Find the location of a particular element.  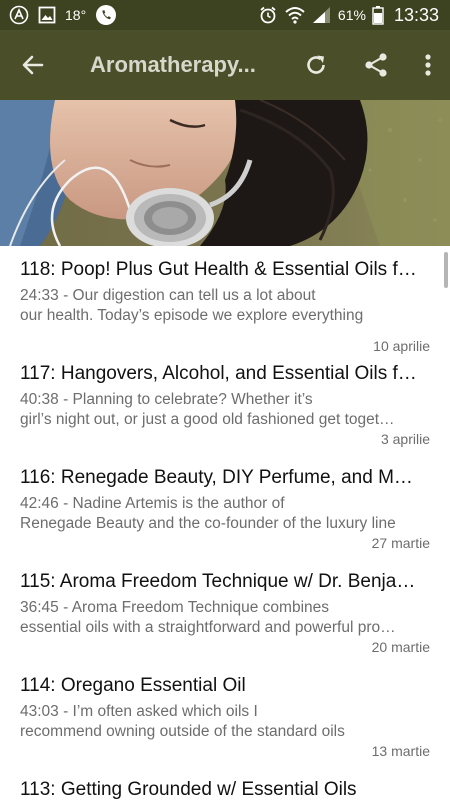

episode-title: 113: Getting Grounded w/ Essential Oils is located at coordinates (188, 789).